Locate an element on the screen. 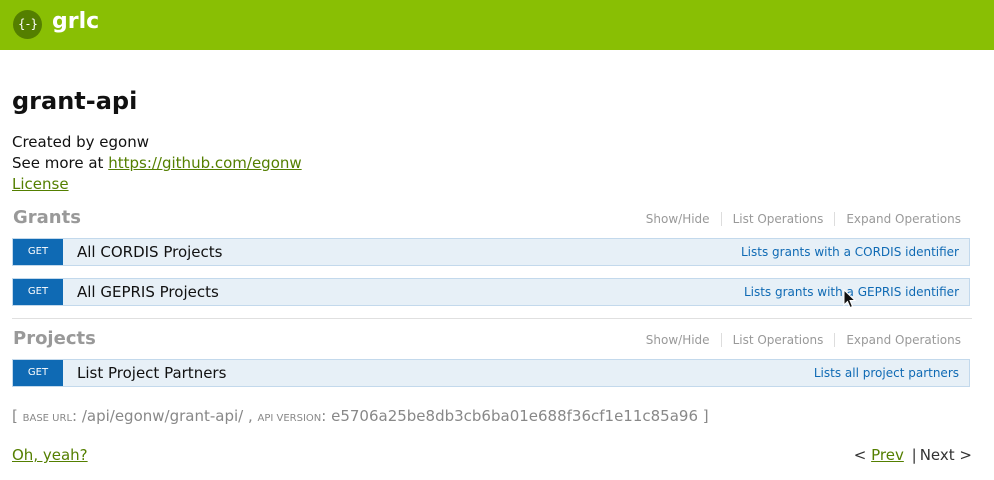 This screenshot has width=994, height=480. created-by-text: Created by egonw is located at coordinates (80, 142).